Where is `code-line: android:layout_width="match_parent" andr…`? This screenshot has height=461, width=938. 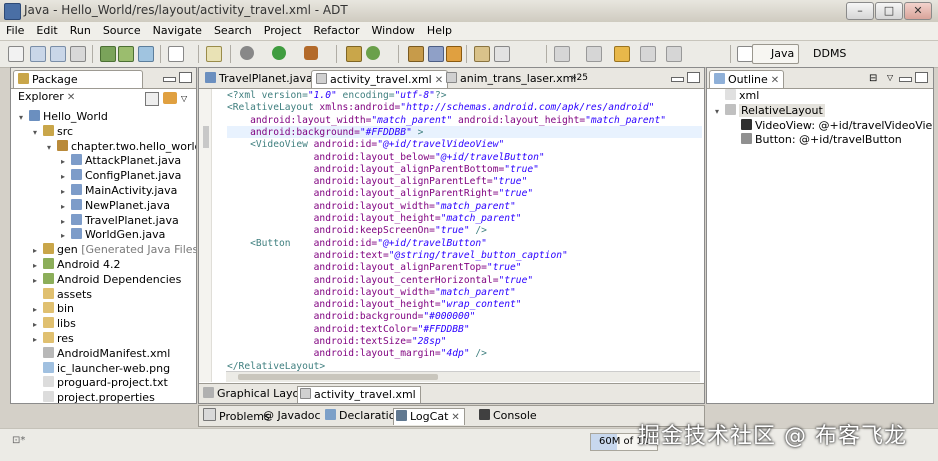 code-line: android:layout_width="match_parent" andr… is located at coordinates (446, 121).